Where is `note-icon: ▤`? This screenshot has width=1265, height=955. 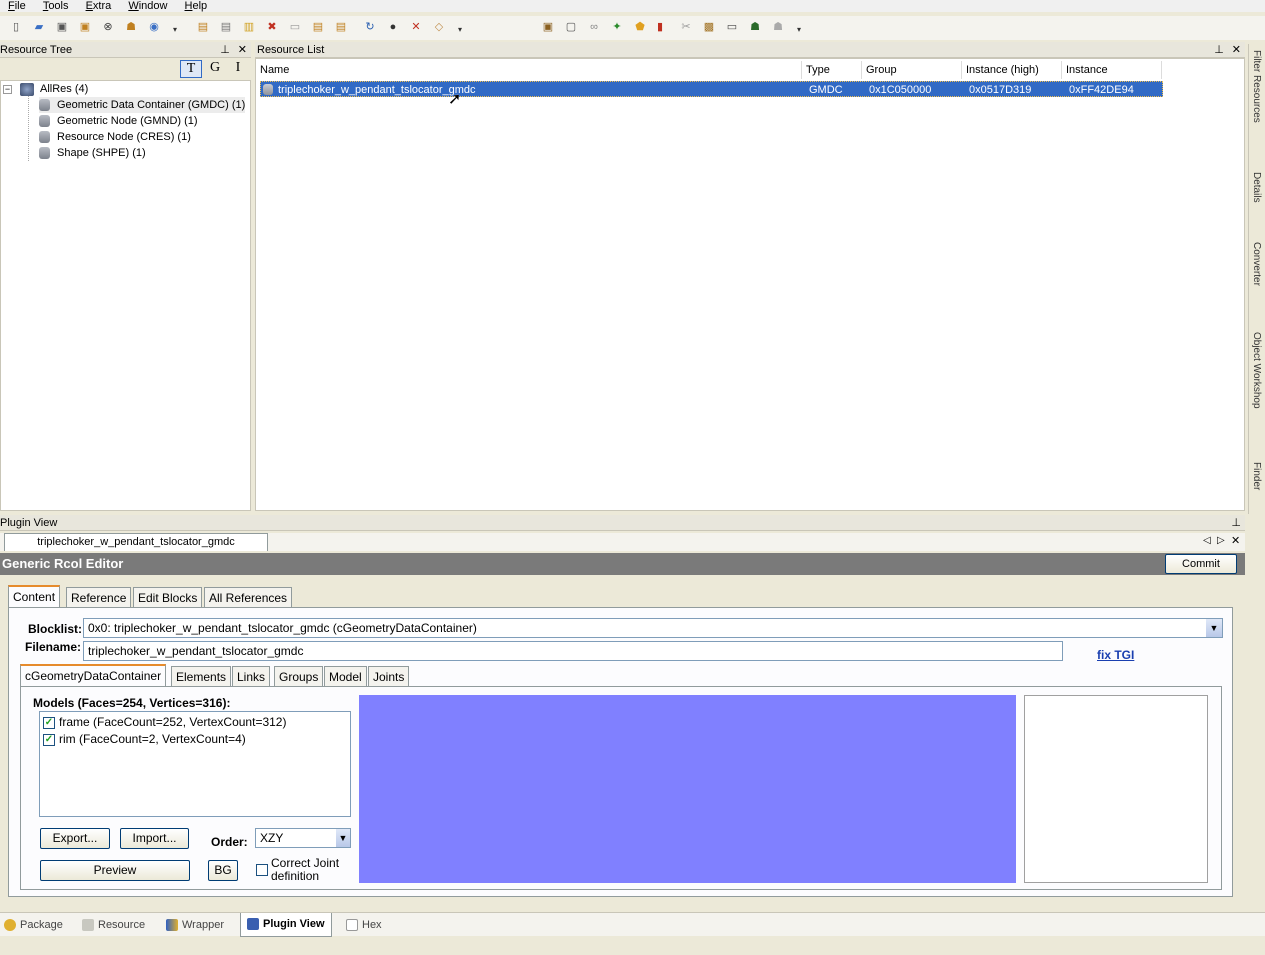 note-icon: ▤ is located at coordinates (318, 27).